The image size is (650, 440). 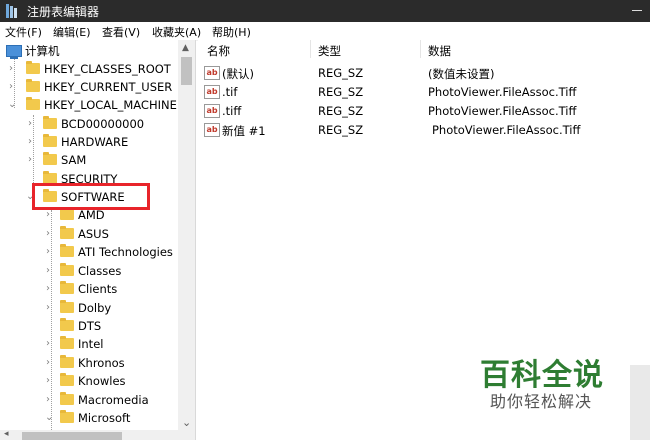 What do you see at coordinates (11, 11) in the screenshot?
I see `registry-editor-icon` at bounding box center [11, 11].